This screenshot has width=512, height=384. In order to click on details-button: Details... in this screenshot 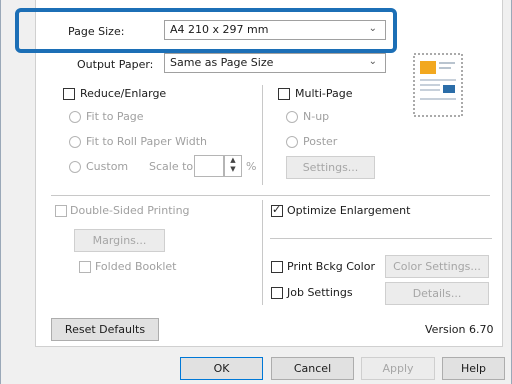, I will do `click(437, 293)`.